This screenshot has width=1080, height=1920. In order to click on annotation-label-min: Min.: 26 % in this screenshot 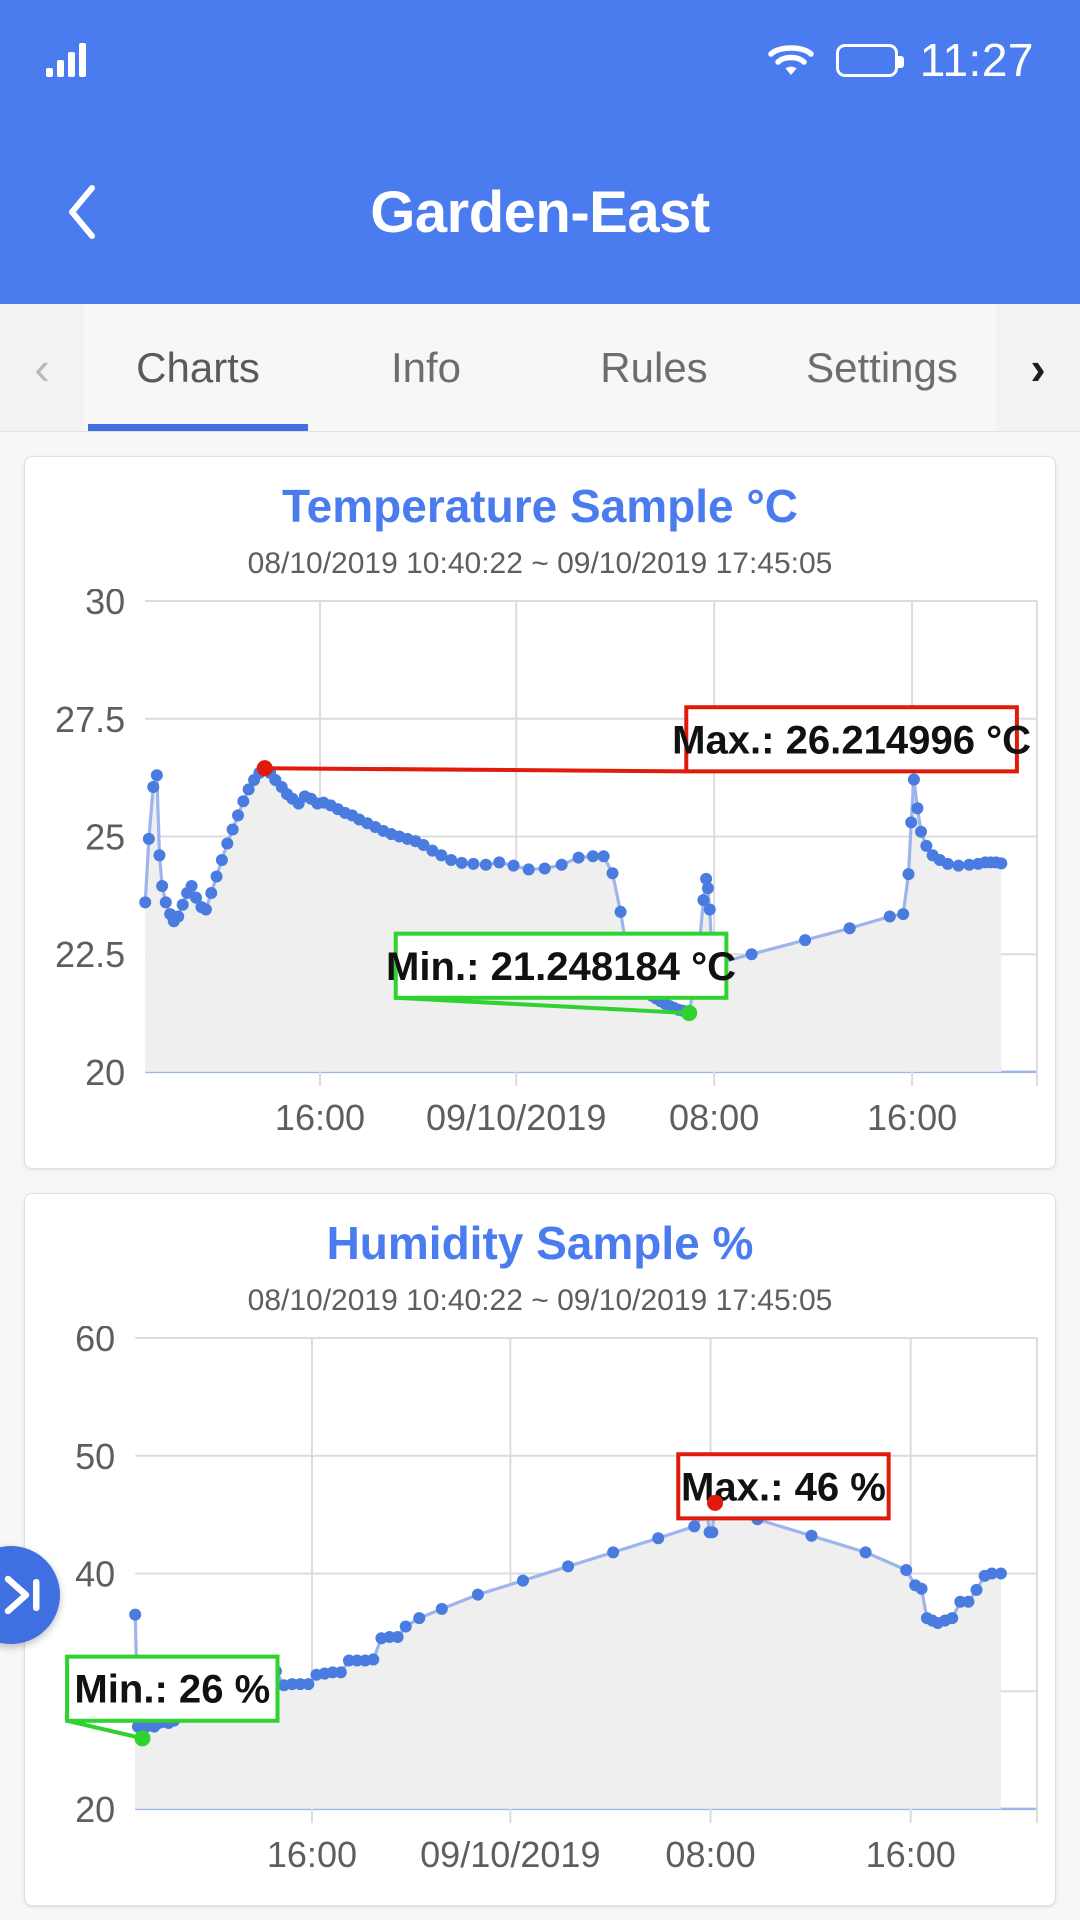, I will do `click(172, 1690)`.